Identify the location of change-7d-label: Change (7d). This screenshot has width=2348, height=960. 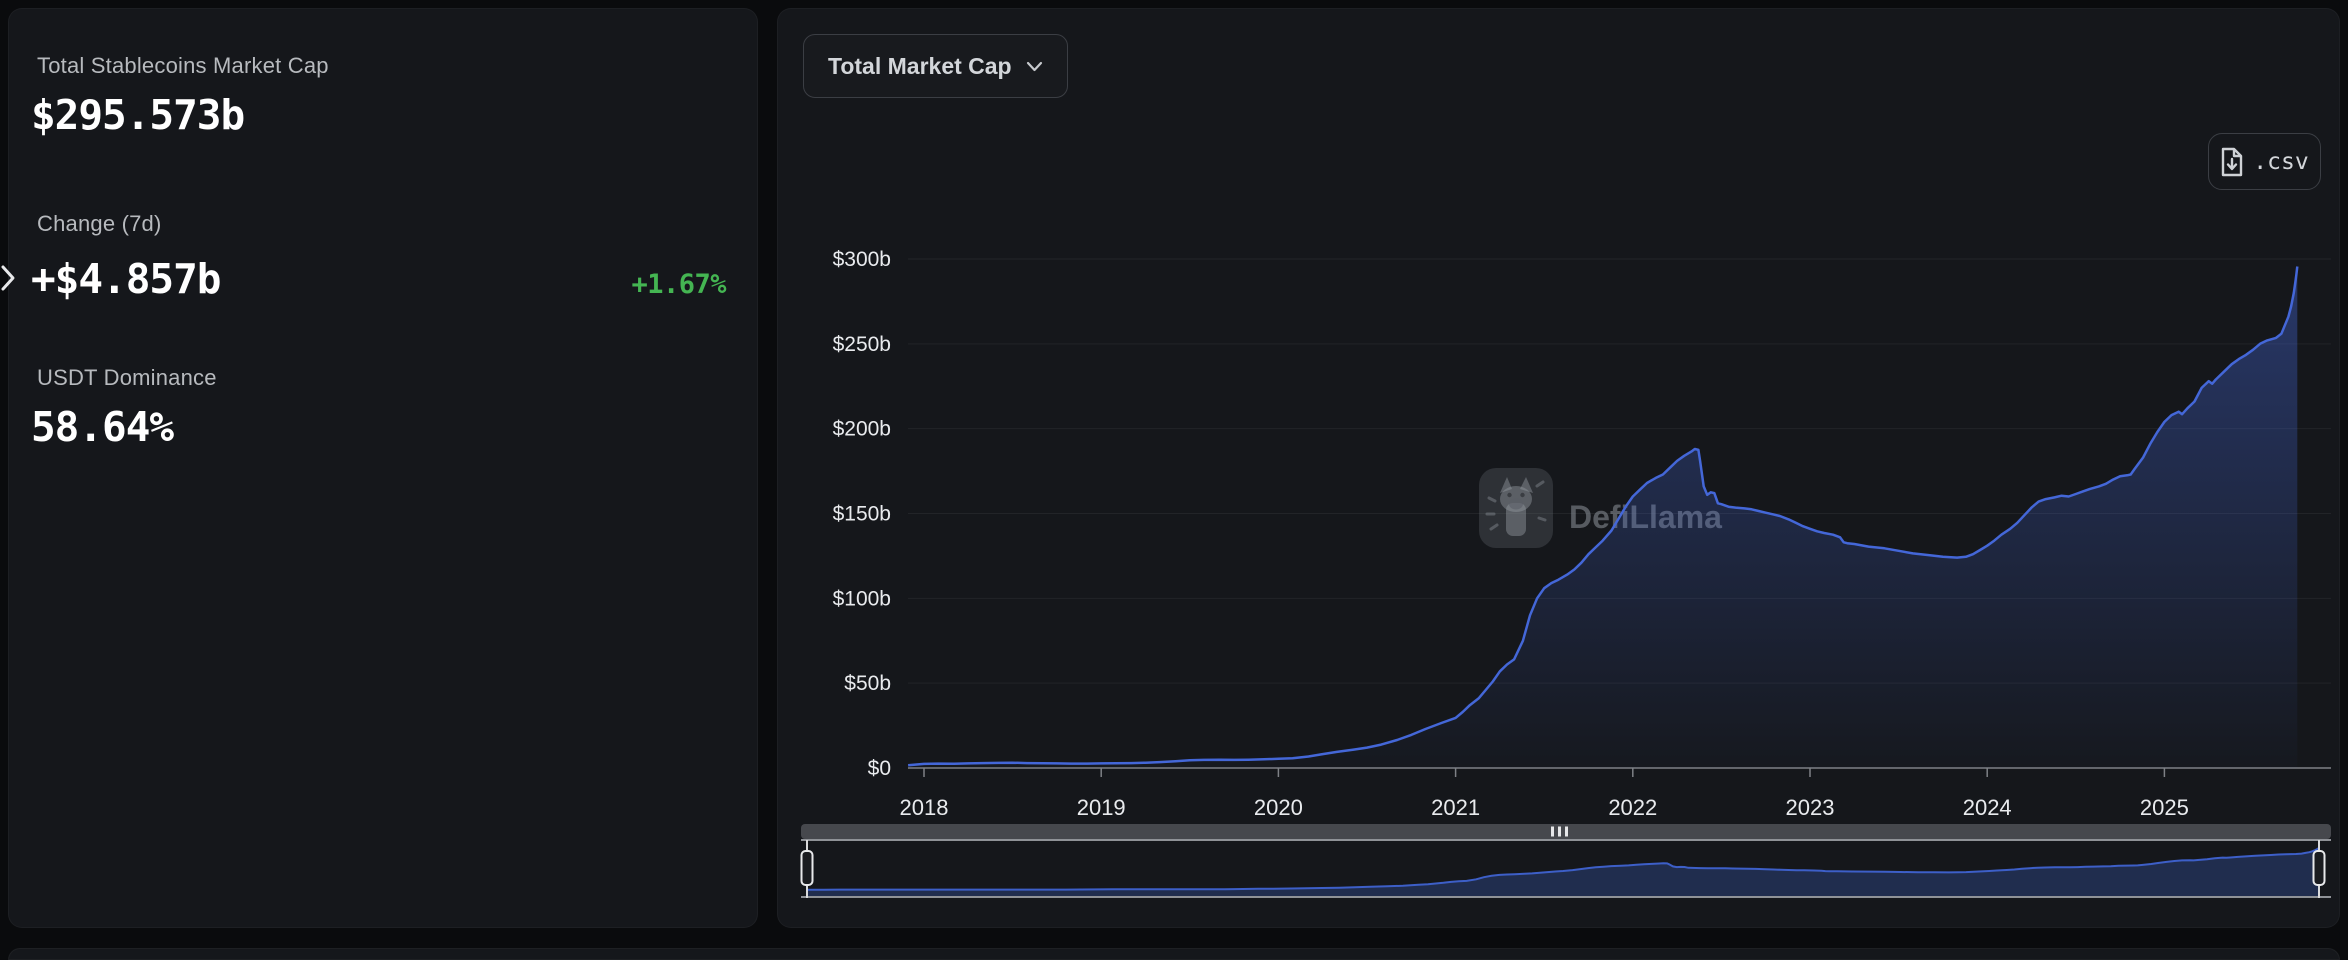
(99, 223).